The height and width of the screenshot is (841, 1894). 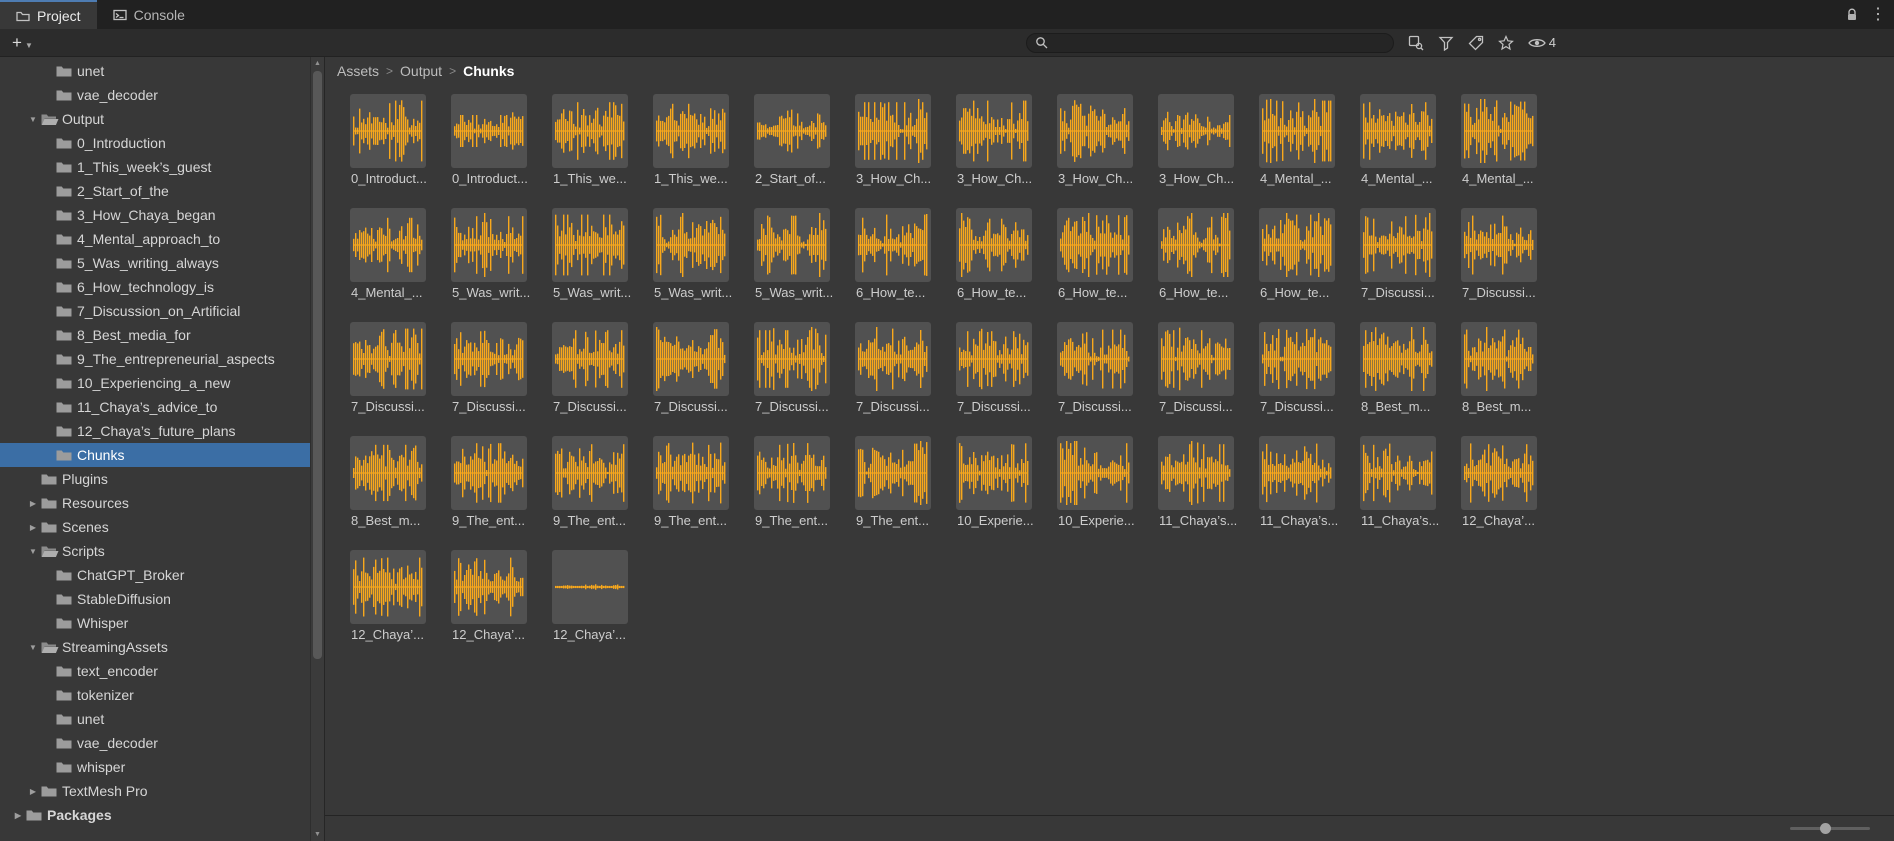 What do you see at coordinates (155, 119) in the screenshot?
I see `tree-item-output: ▼ Output` at bounding box center [155, 119].